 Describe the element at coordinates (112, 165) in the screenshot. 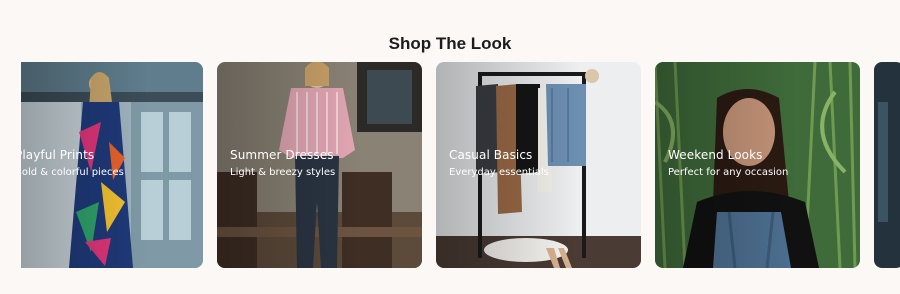

I see `look-card-playful-prints: Playful Prints Bold & colorful pieces` at that location.